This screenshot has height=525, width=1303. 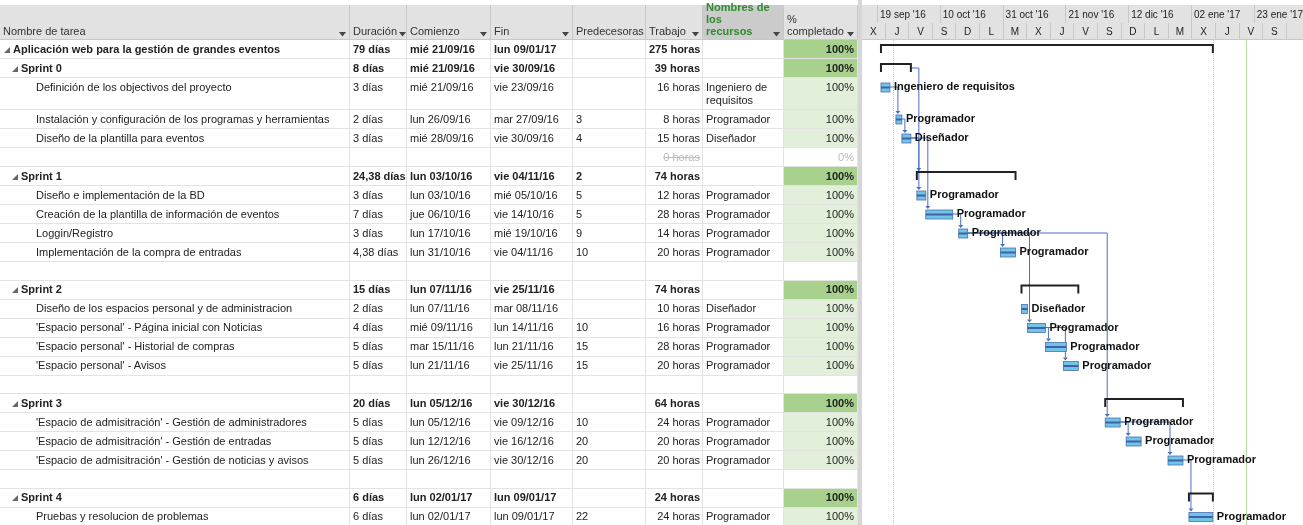 I want to click on table-cell: mié 09/11/16, so click(x=441, y=327).